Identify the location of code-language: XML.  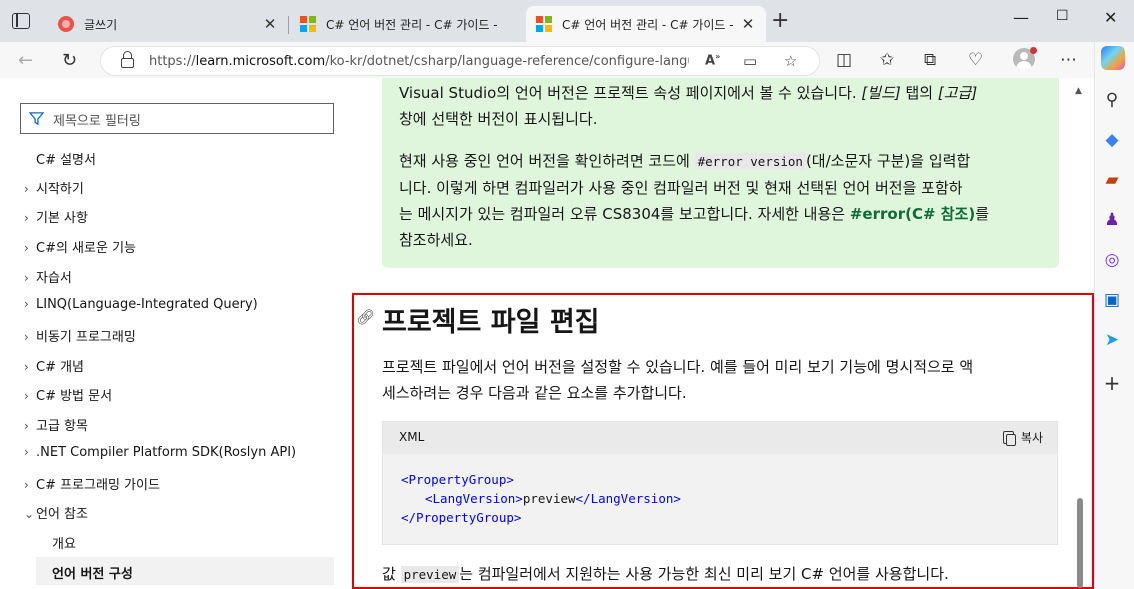
(412, 437).